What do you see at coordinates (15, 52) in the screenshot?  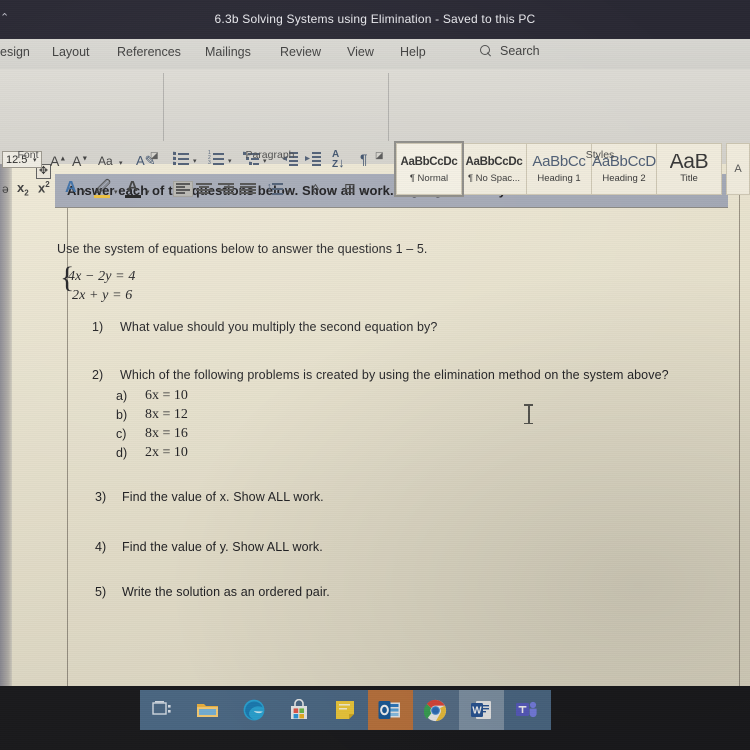 I see `tab-design: esign` at bounding box center [15, 52].